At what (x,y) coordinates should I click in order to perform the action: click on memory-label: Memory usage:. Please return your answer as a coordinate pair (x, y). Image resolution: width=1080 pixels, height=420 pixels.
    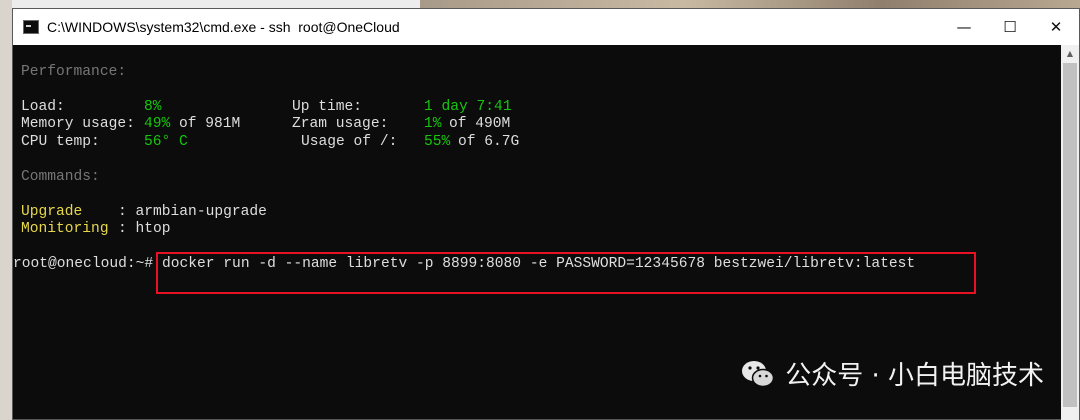
    Looking at the image, I should click on (78, 124).